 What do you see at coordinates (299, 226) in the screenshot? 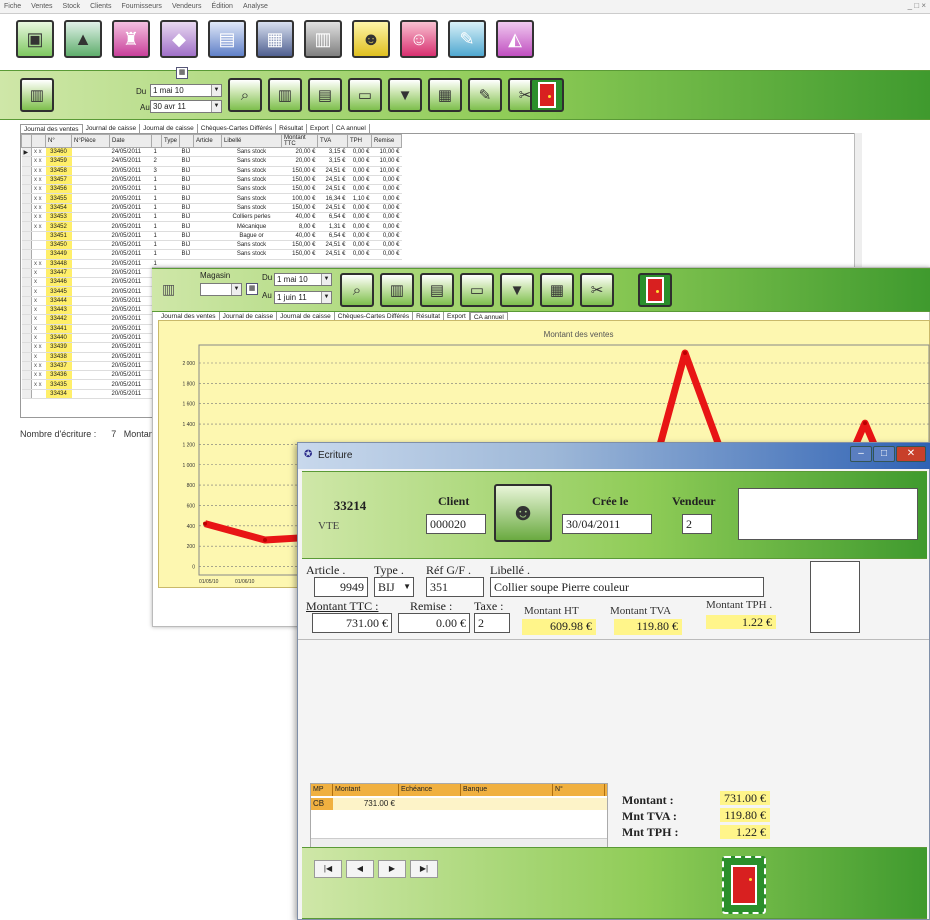
I see `table-cell: 8,00 €` at bounding box center [299, 226].